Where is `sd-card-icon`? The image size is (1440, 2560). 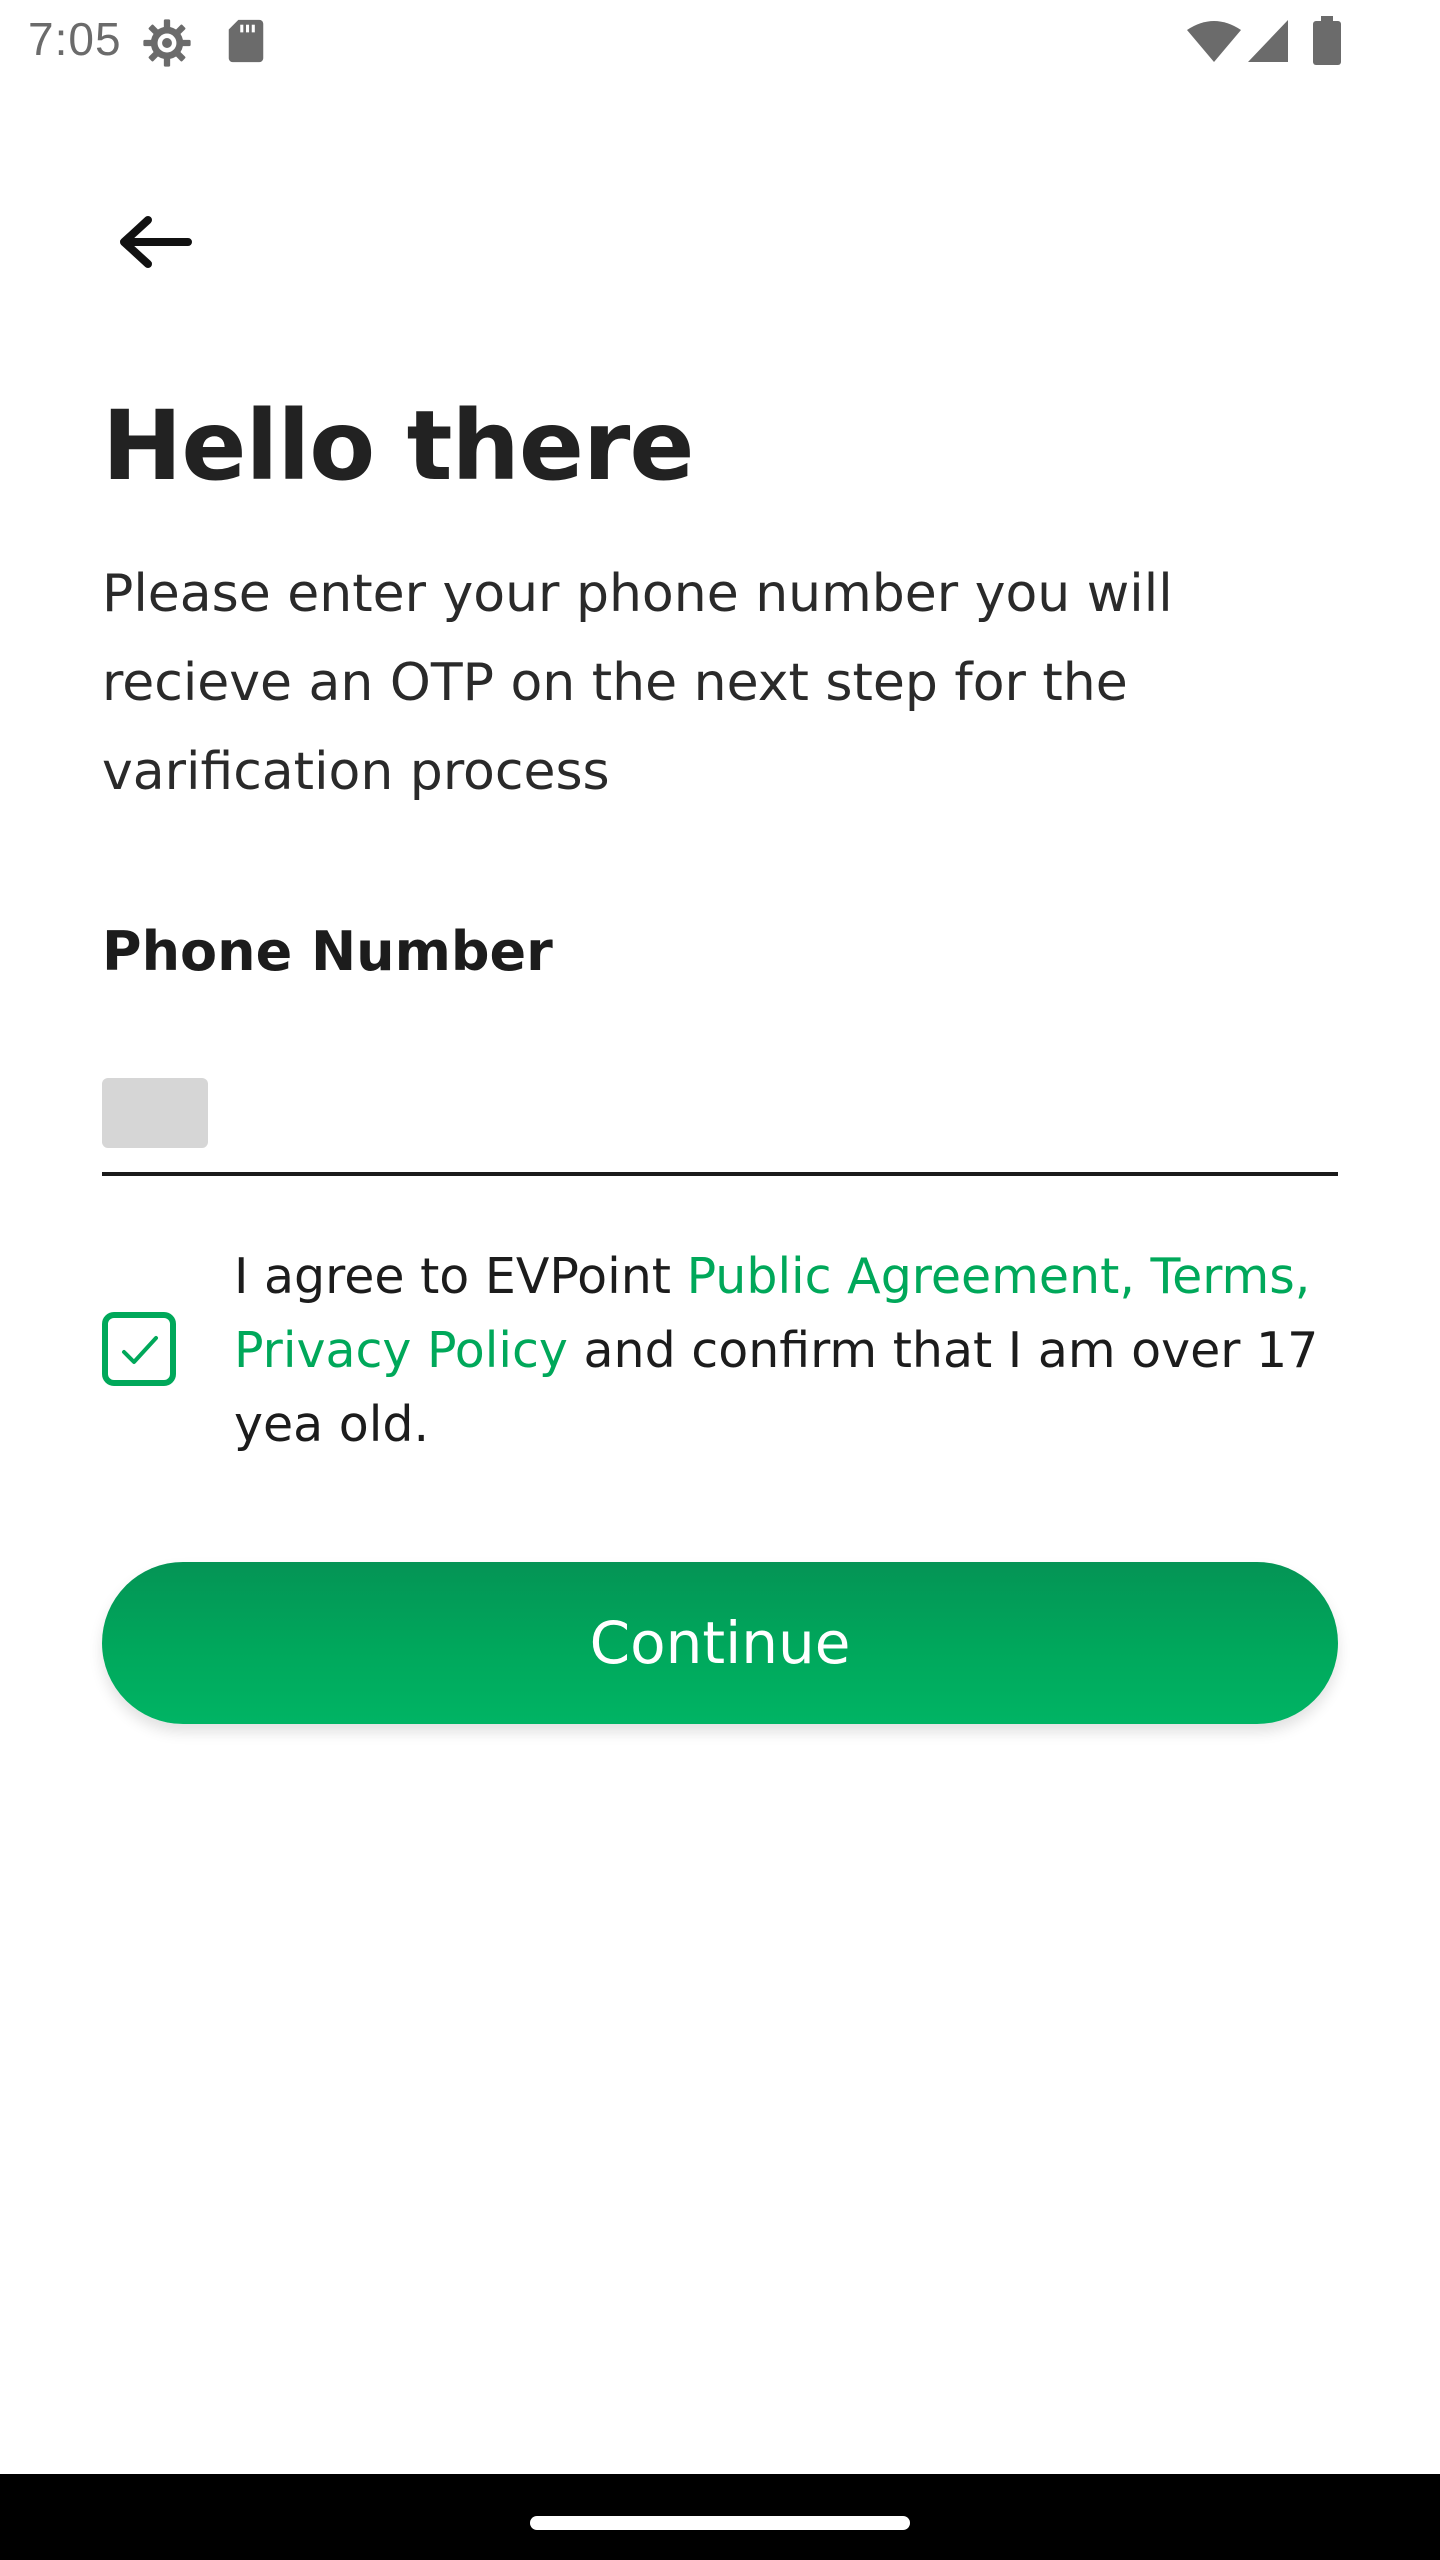 sd-card-icon is located at coordinates (246, 41).